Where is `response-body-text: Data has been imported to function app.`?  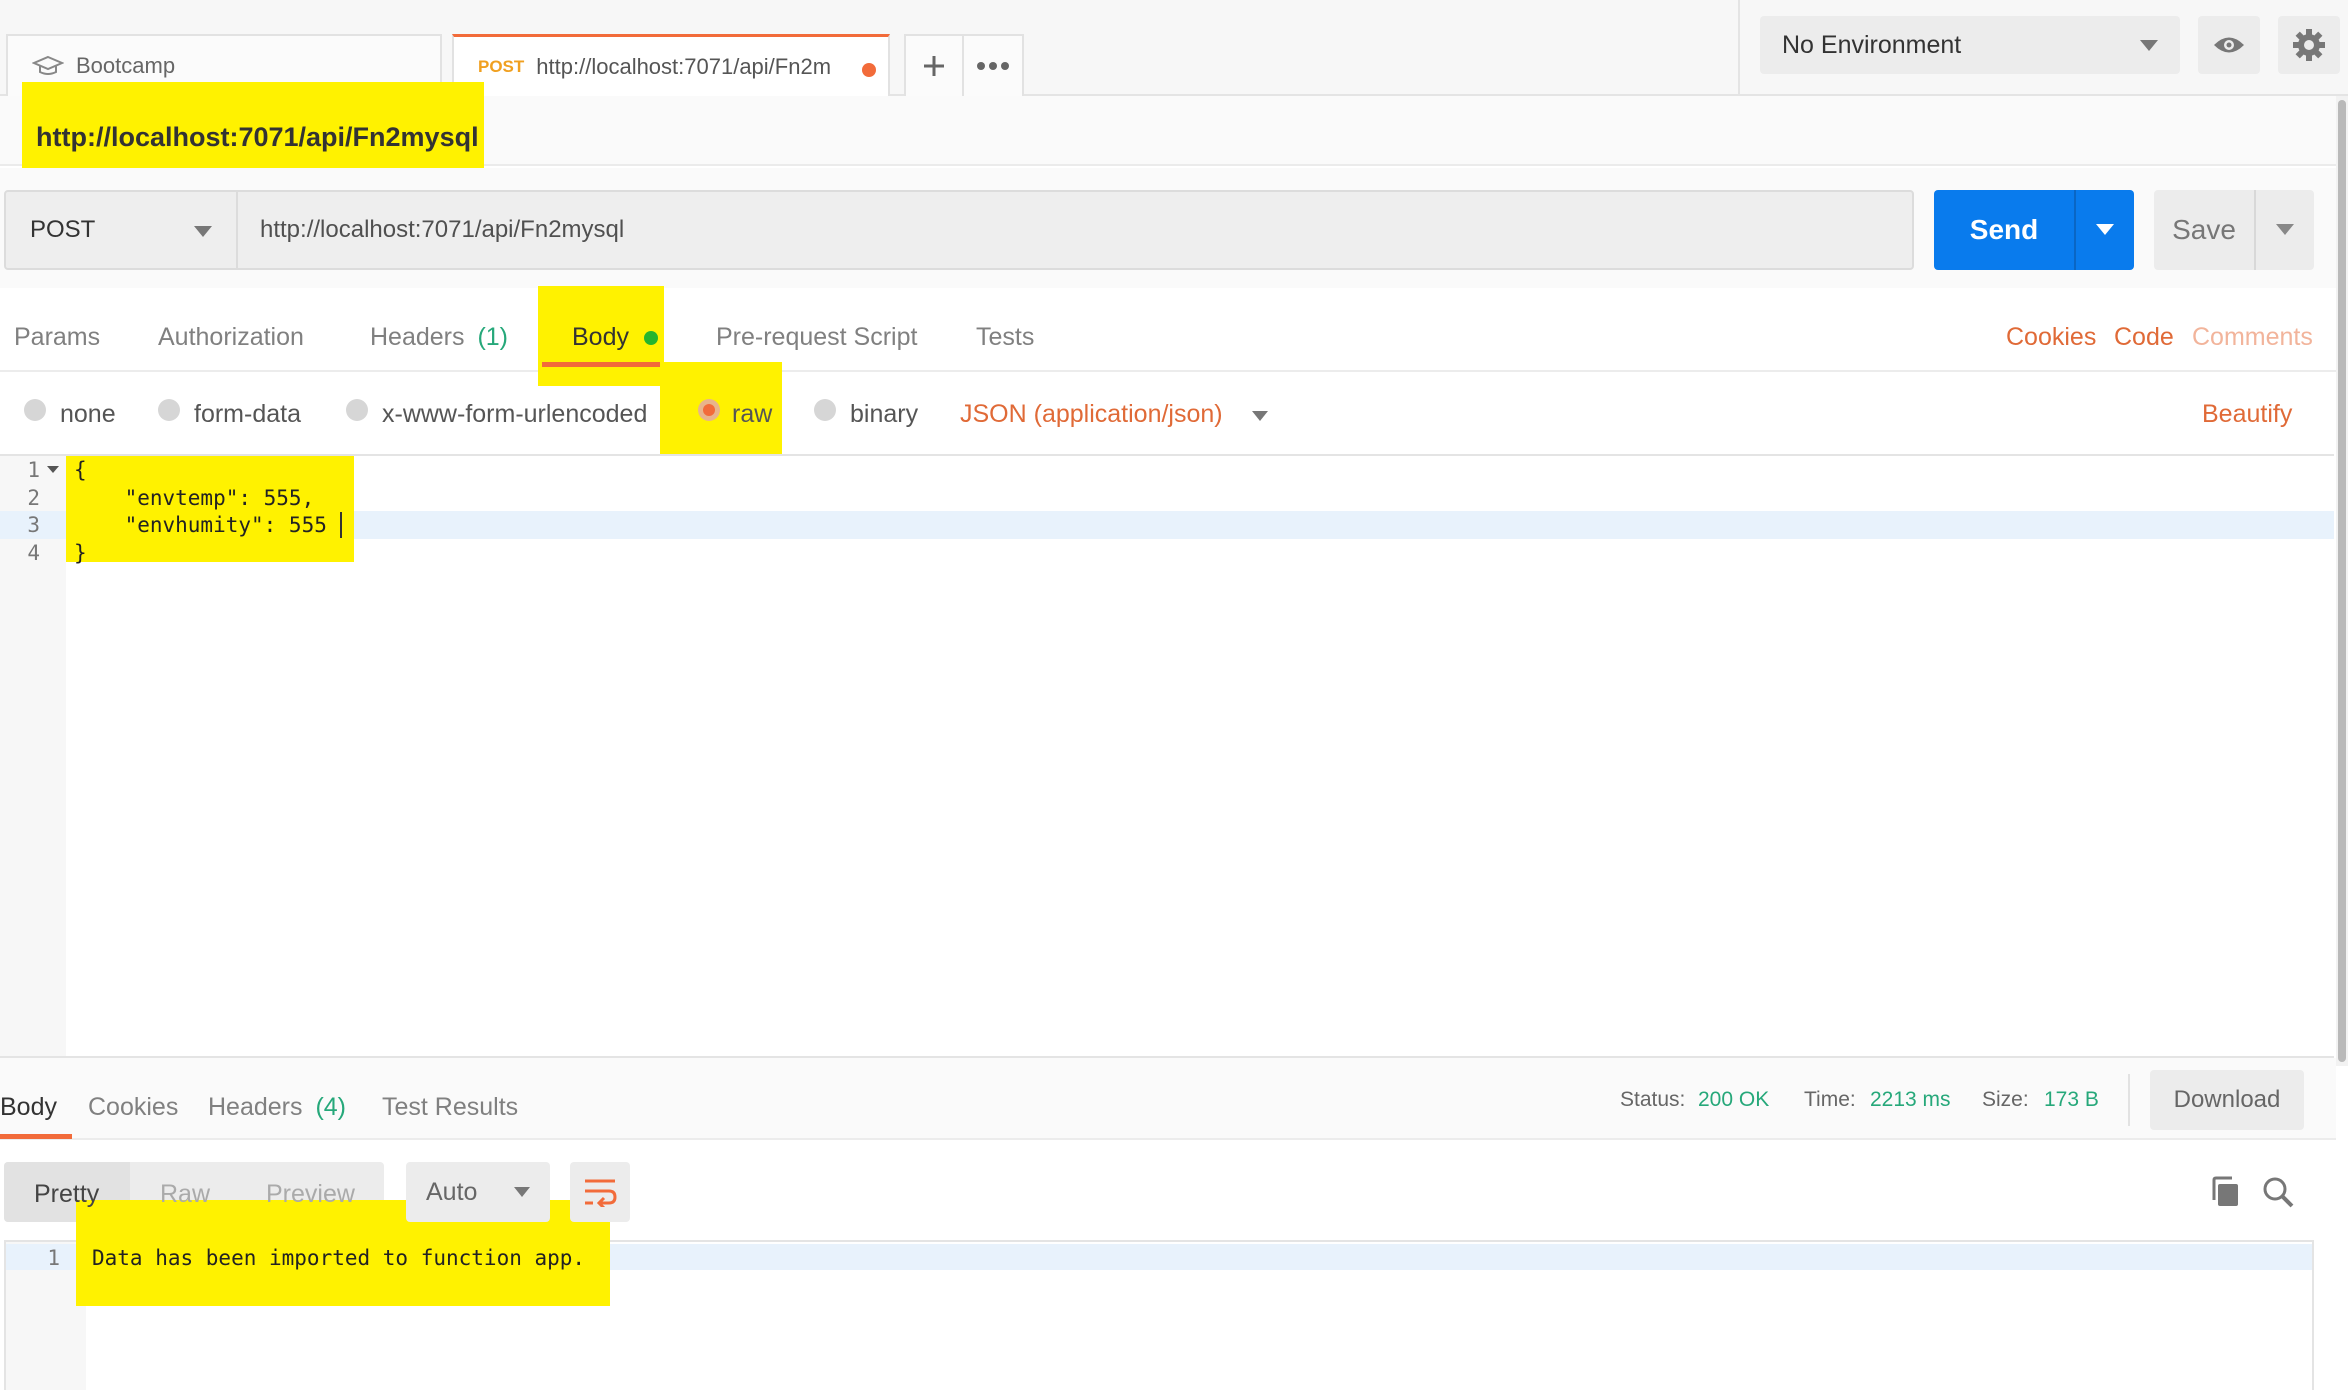
response-body-text: Data has been imported to function app. is located at coordinates (339, 1258).